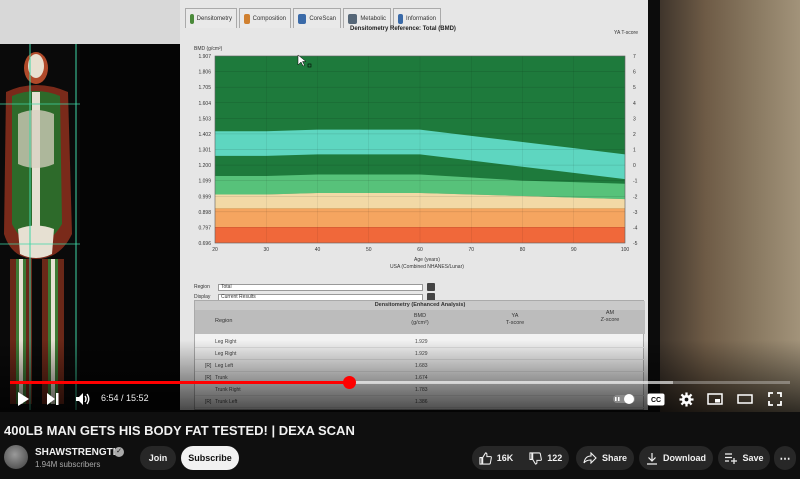 This screenshot has width=800, height=479. I want to click on play-icon, so click(23, 399).